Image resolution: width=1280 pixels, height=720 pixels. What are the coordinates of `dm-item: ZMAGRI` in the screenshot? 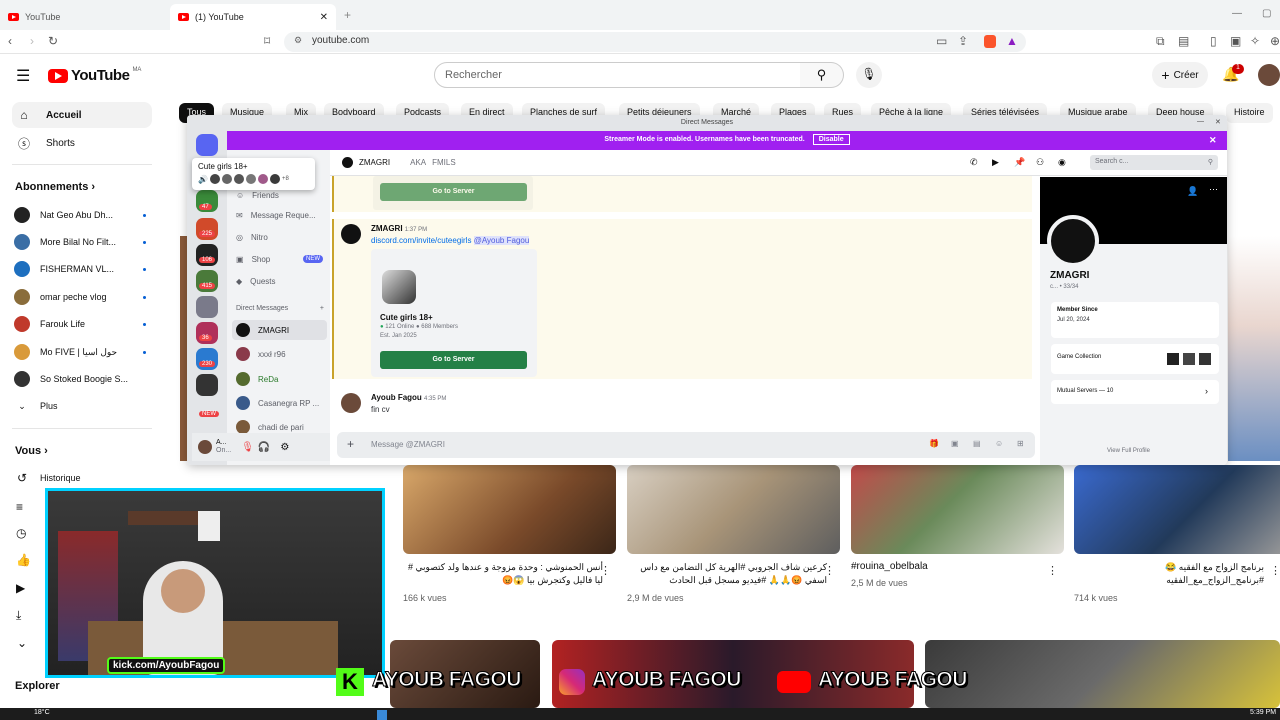 It's located at (279, 330).